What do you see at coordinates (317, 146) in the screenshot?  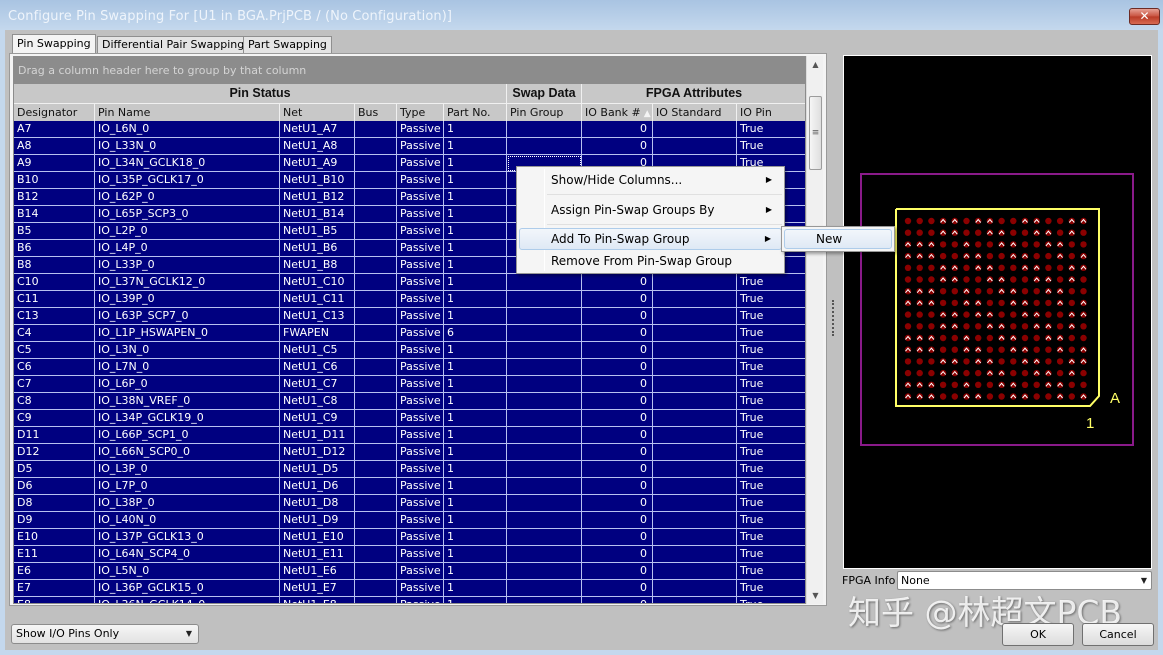 I see `cell-net: NetU1_A8` at bounding box center [317, 146].